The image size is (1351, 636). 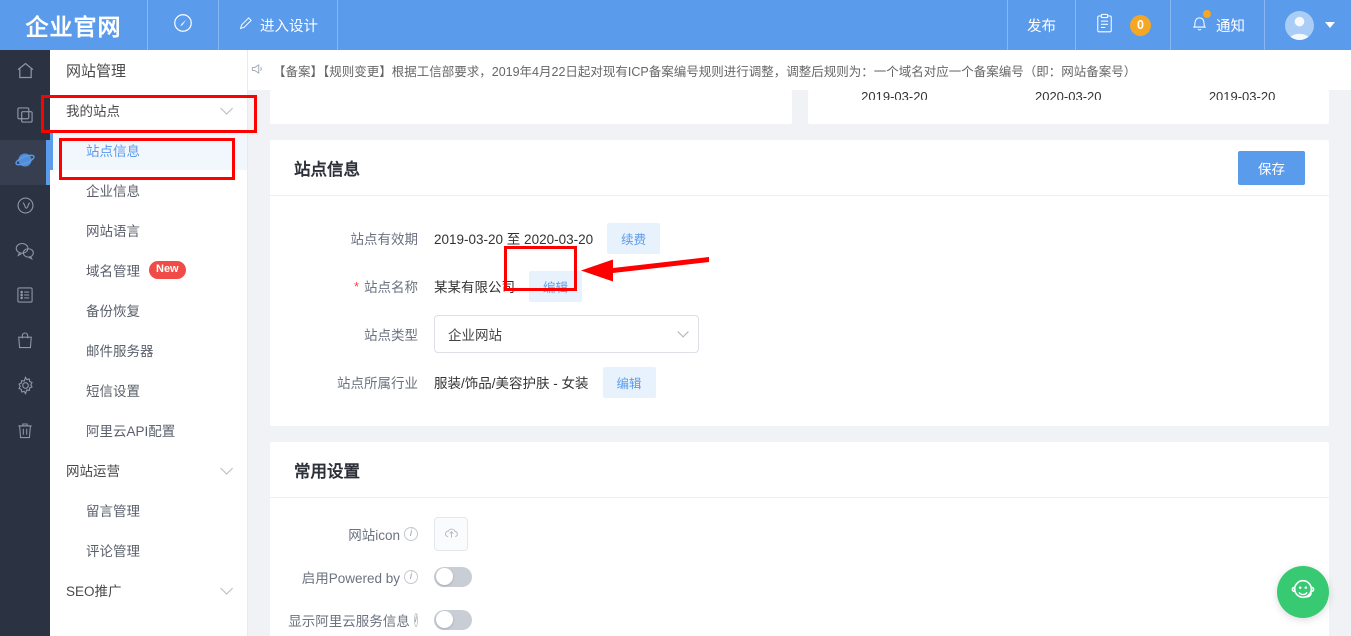 What do you see at coordinates (799, 533) in the screenshot?
I see `row-site-icon: 网站icon i` at bounding box center [799, 533].